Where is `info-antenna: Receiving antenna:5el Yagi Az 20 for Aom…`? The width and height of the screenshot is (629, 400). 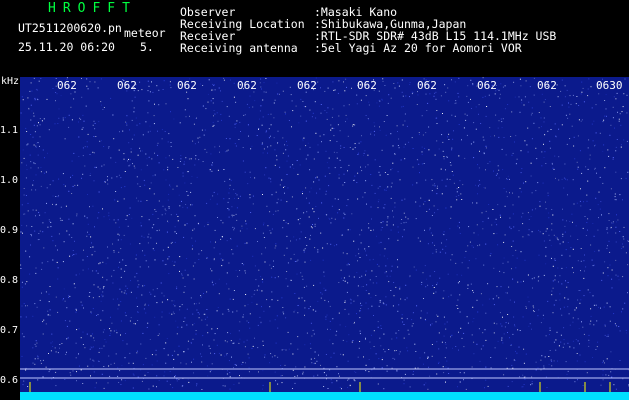 info-antenna: Receiving antenna:5el Yagi Az 20 for Aom… is located at coordinates (351, 48).